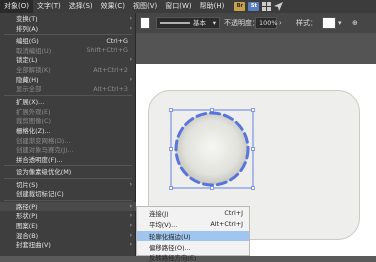 The height and width of the screenshot is (262, 376). What do you see at coordinates (68, 19) in the screenshot?
I see `menu-item-transform: 变换(T) ›` at bounding box center [68, 19].